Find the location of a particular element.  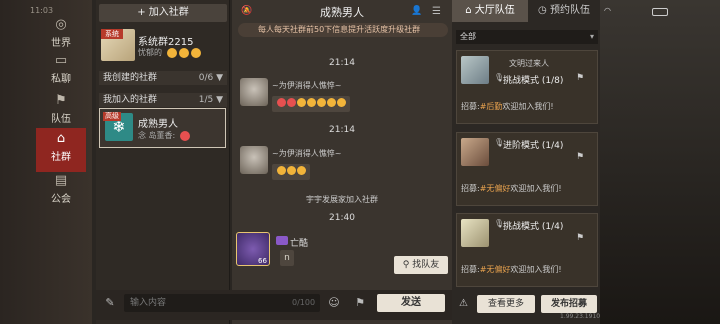

tab-label: 世界 is located at coordinates (61, 43).